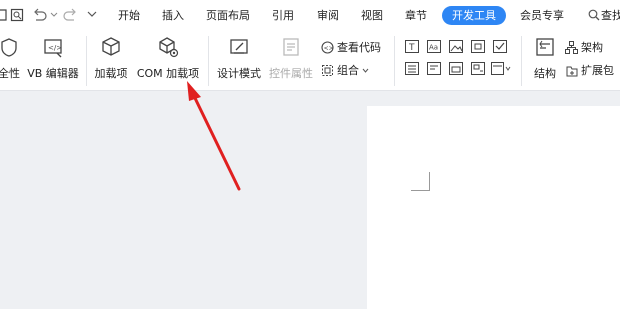 The image size is (620, 309). What do you see at coordinates (214, 136) in the screenshot?
I see `annotation-arrow` at bounding box center [214, 136].